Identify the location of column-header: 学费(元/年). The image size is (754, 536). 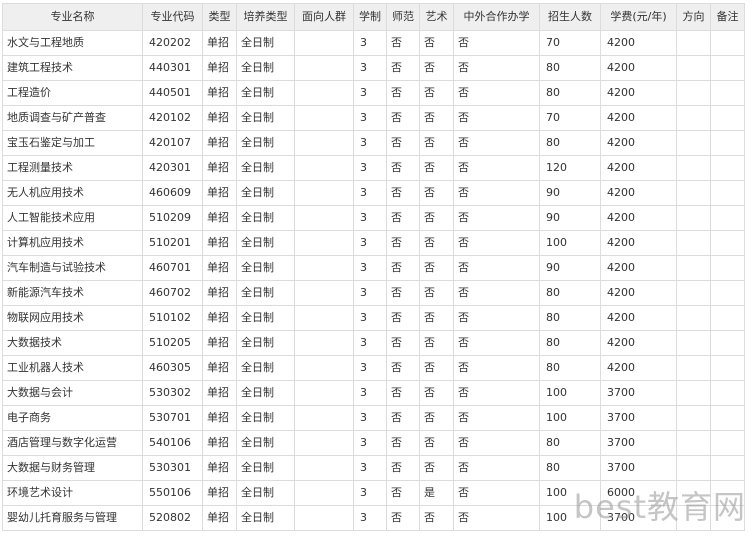
(638, 17).